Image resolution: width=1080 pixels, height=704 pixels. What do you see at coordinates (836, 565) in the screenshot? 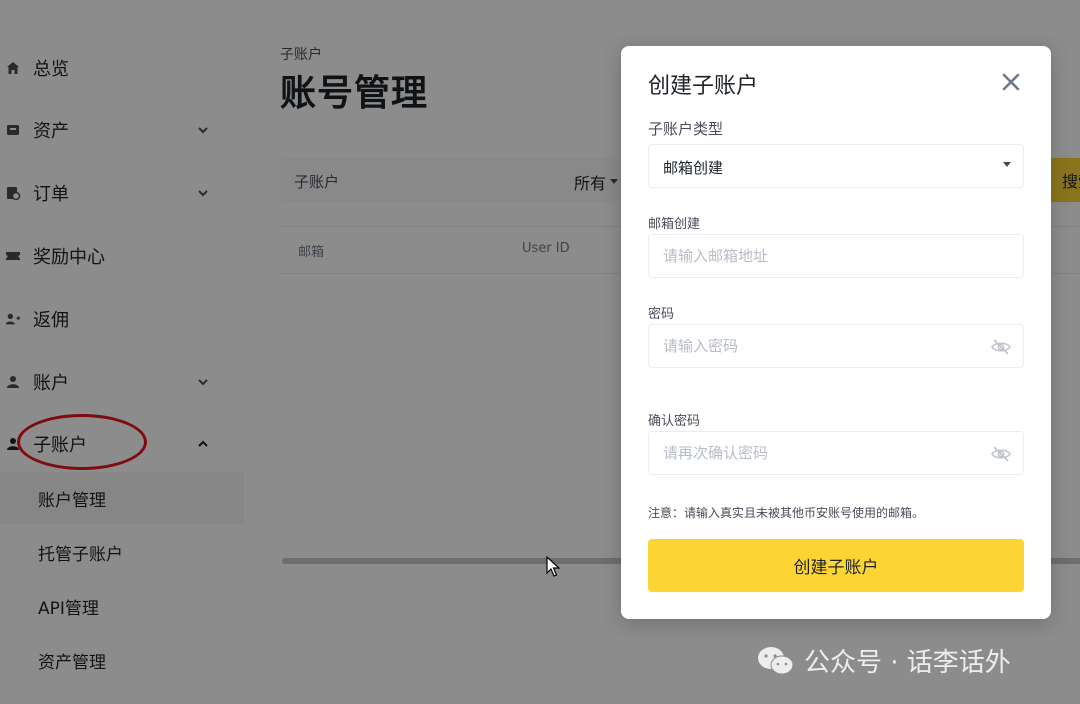
I see `create-sub-account-button: 创建子账户` at bounding box center [836, 565].